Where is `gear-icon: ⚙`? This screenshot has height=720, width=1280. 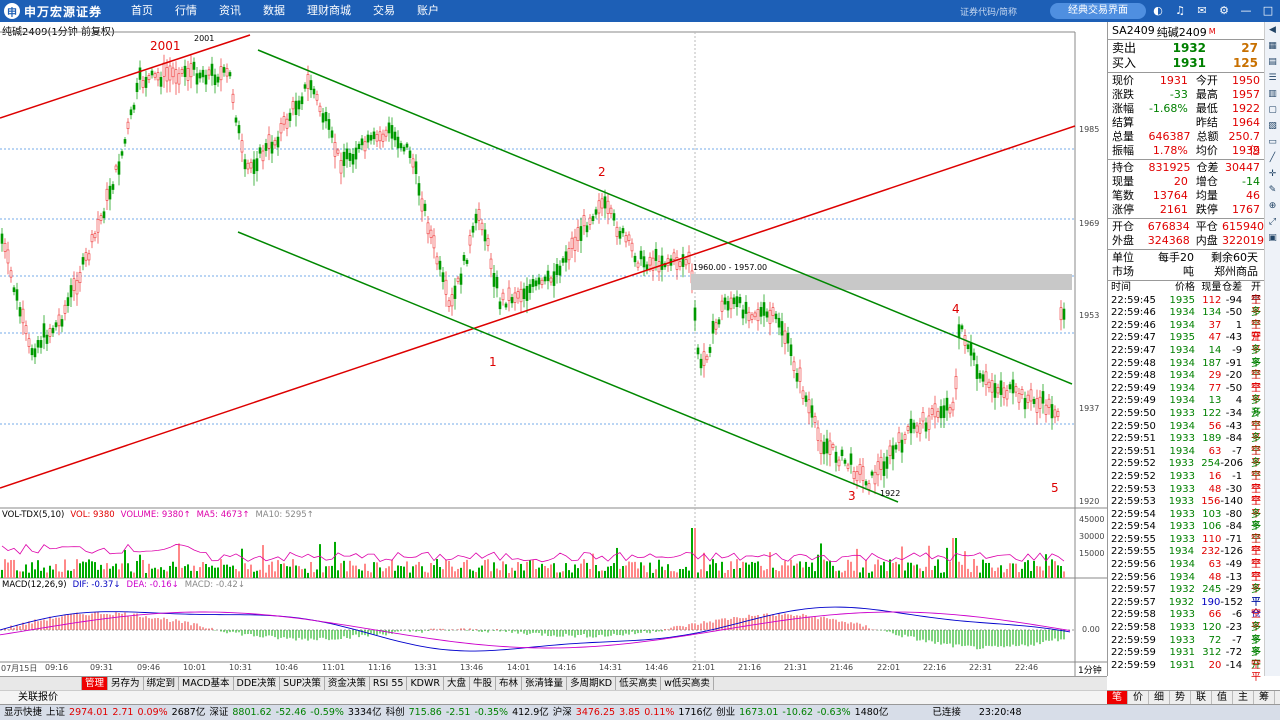 gear-icon: ⚙ is located at coordinates (1224, 11).